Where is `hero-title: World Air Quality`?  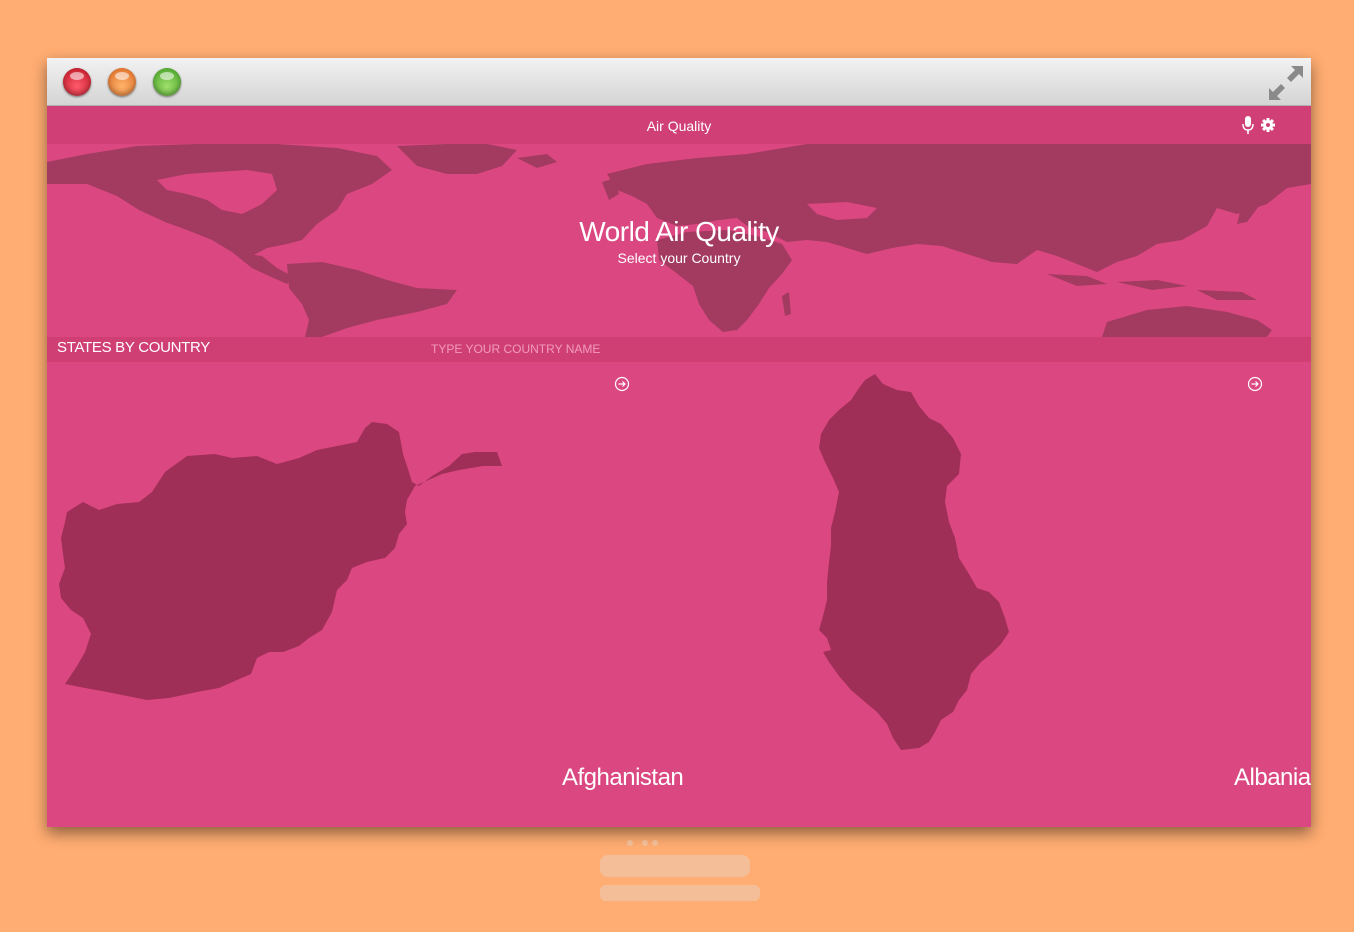
hero-title: World Air Quality is located at coordinates (679, 231).